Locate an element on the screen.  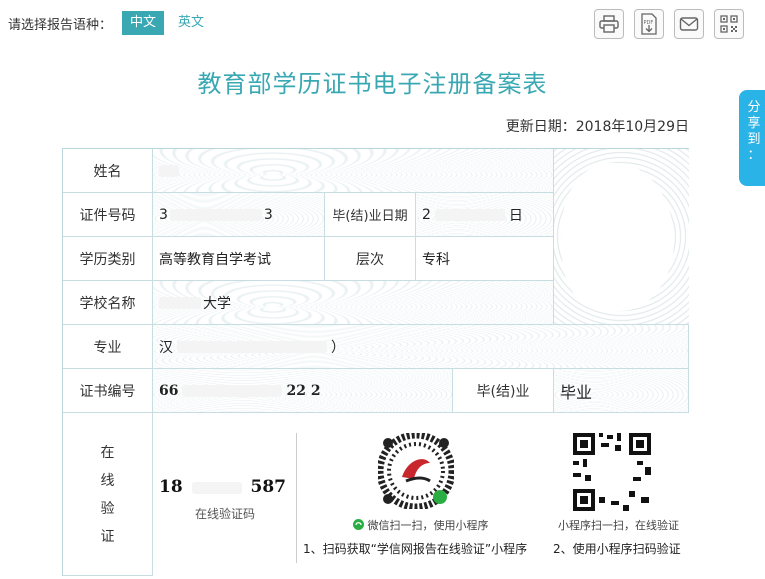
name-label: 姓名 is located at coordinates (108, 171).